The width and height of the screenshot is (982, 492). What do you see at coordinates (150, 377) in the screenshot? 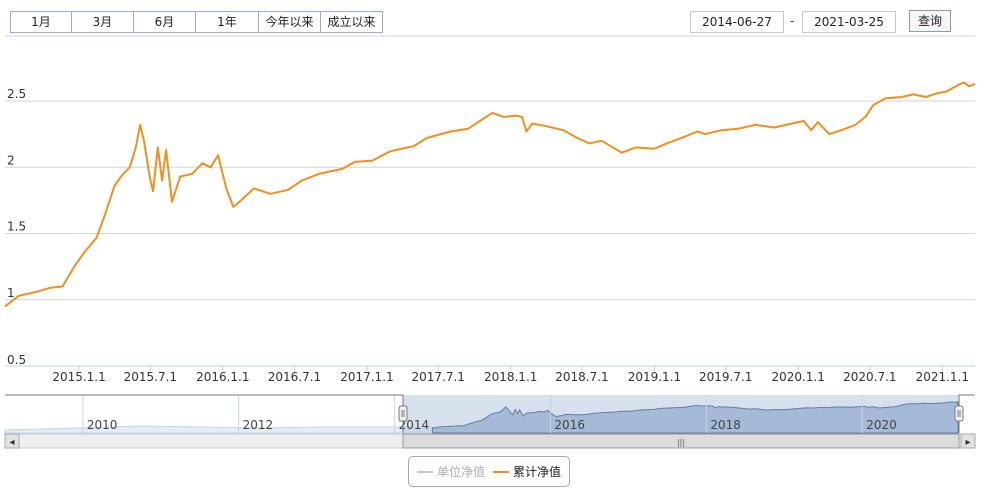
I see `x-tick-label: 2015.7.1` at bounding box center [150, 377].